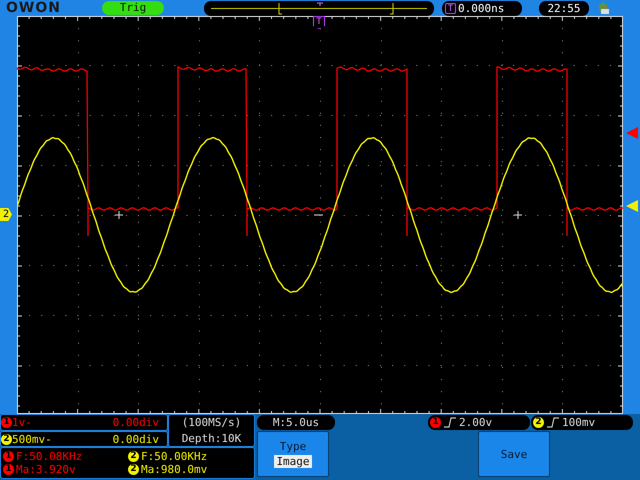  I want to click on brand-logo: OWON, so click(33, 8).